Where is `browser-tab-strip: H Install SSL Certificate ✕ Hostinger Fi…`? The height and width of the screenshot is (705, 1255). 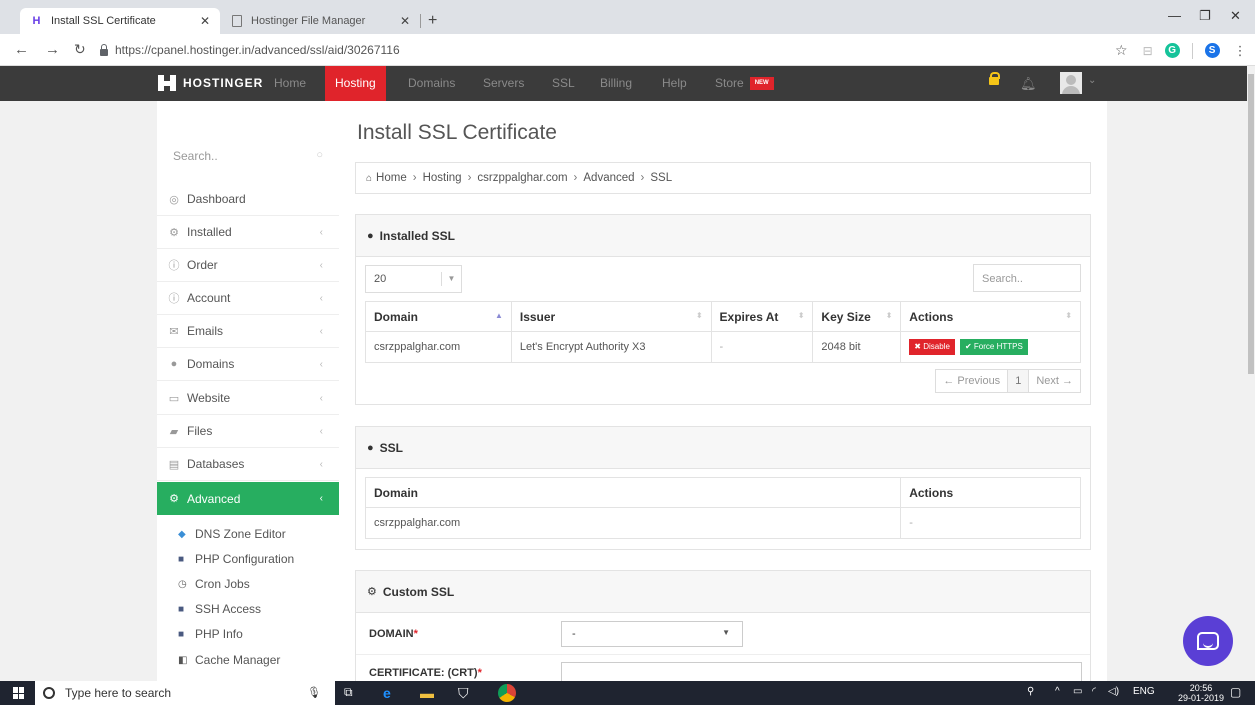 browser-tab-strip: H Install SSL Certificate ✕ Hostinger Fi… is located at coordinates (627, 17).